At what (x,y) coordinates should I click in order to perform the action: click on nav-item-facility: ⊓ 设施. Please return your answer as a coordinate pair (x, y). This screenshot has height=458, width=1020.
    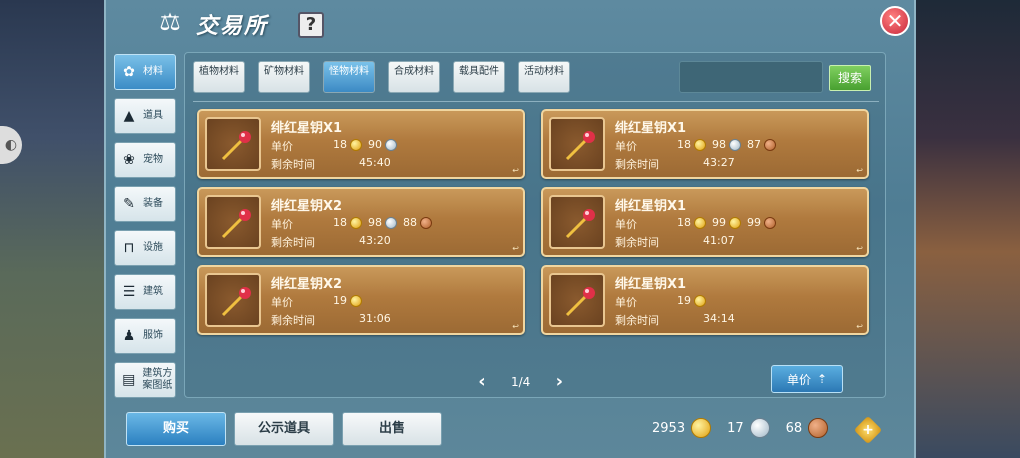
    Looking at the image, I should click on (145, 248).